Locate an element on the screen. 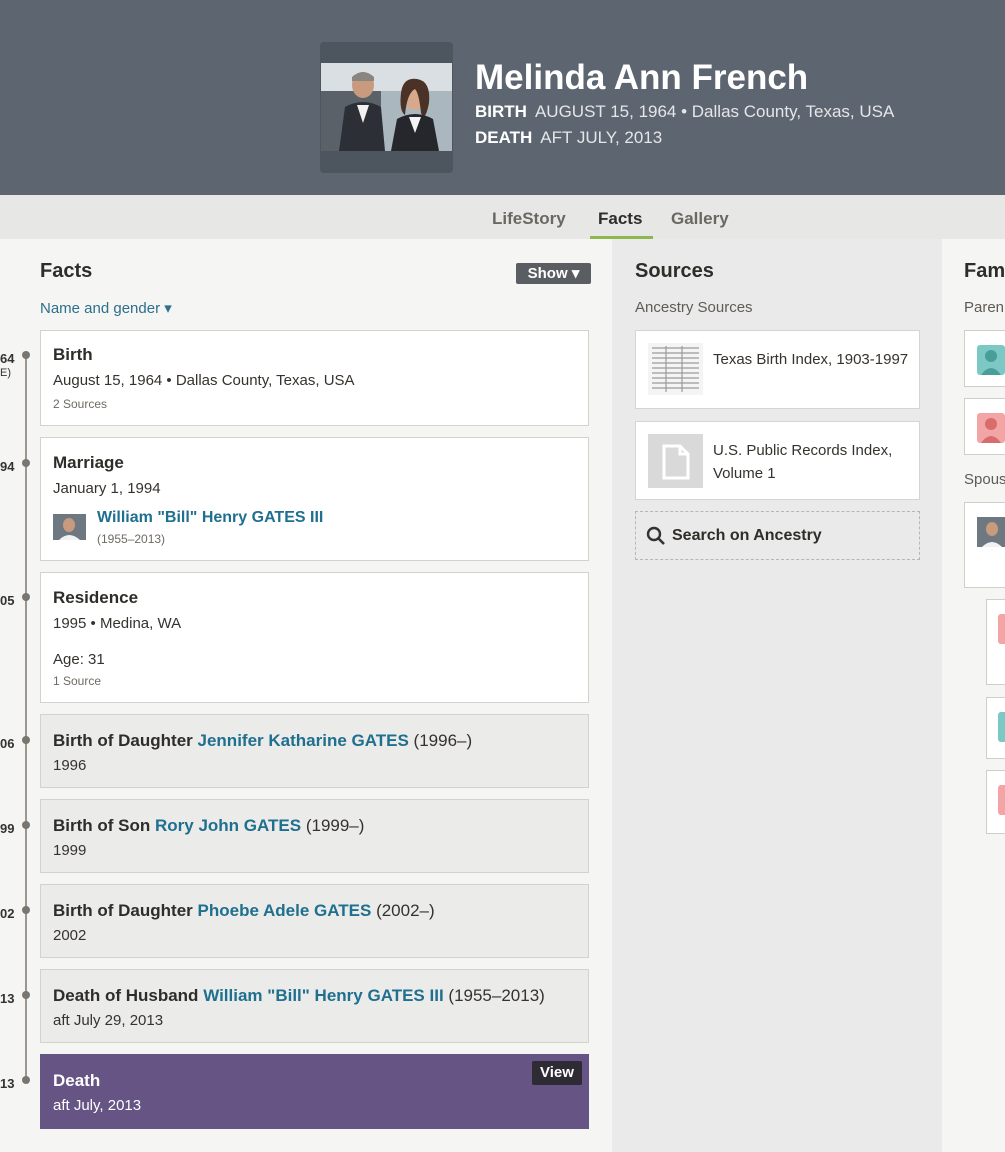 This screenshot has width=1005, height=1152. spouse-section-label: Spous is located at coordinates (984, 479).